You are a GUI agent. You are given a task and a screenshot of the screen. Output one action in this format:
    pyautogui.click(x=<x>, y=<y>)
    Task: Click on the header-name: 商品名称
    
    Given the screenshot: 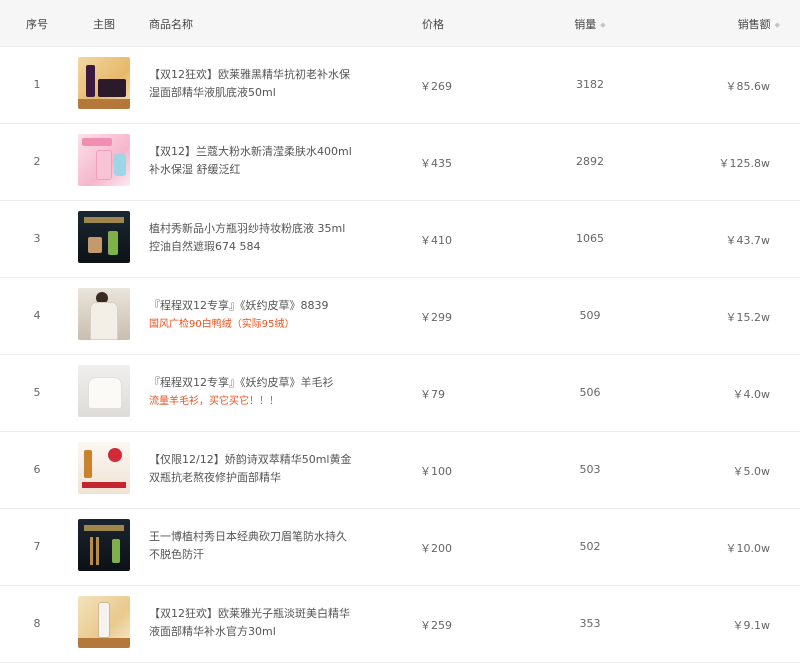 What is the action you would take?
    pyautogui.click(x=171, y=24)
    